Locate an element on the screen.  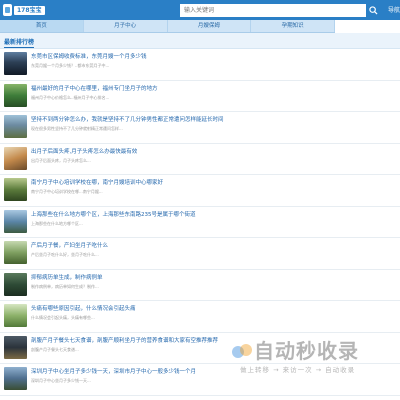
item-title: 剖腹产月子餐头七天食谱，剖腹产顺利坐月子的营养食谱和大家有空推荐推荐 is located at coordinates (124, 341).